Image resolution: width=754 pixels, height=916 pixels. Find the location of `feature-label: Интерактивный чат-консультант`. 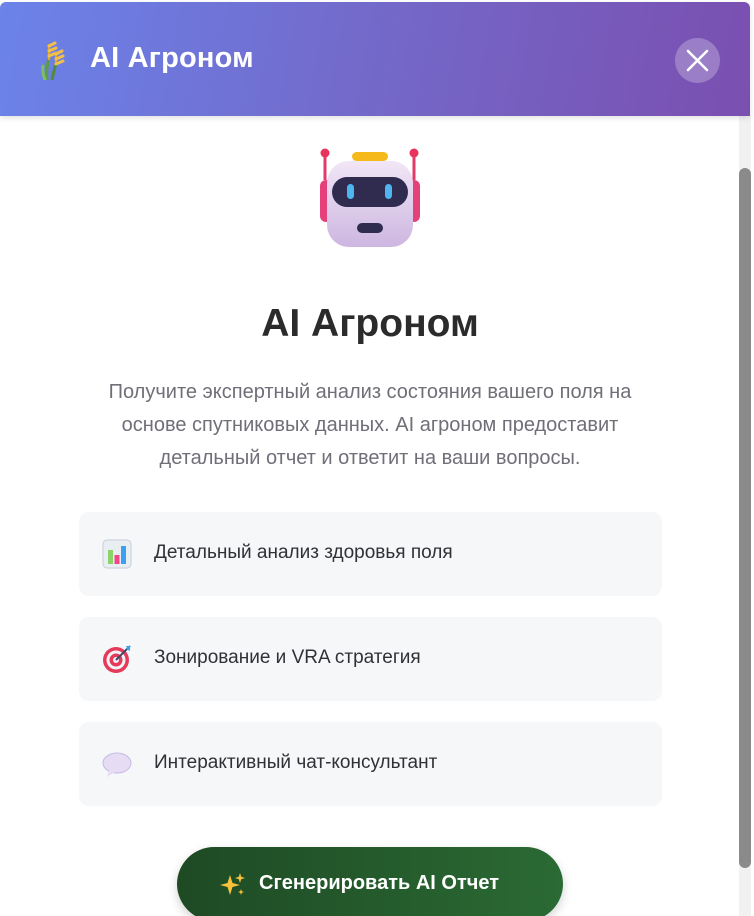

feature-label: Интерактивный чат-консультант is located at coordinates (296, 762).